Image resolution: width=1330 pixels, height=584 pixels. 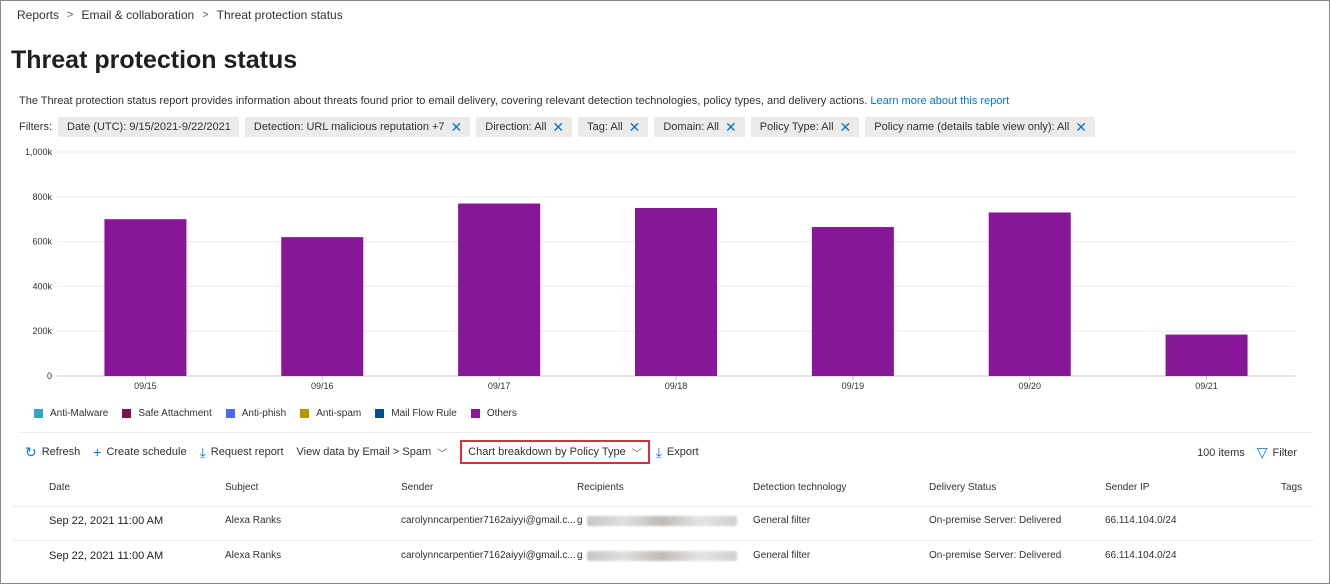 I want to click on breadcrumb-reports: Reports, so click(x=38, y=15).